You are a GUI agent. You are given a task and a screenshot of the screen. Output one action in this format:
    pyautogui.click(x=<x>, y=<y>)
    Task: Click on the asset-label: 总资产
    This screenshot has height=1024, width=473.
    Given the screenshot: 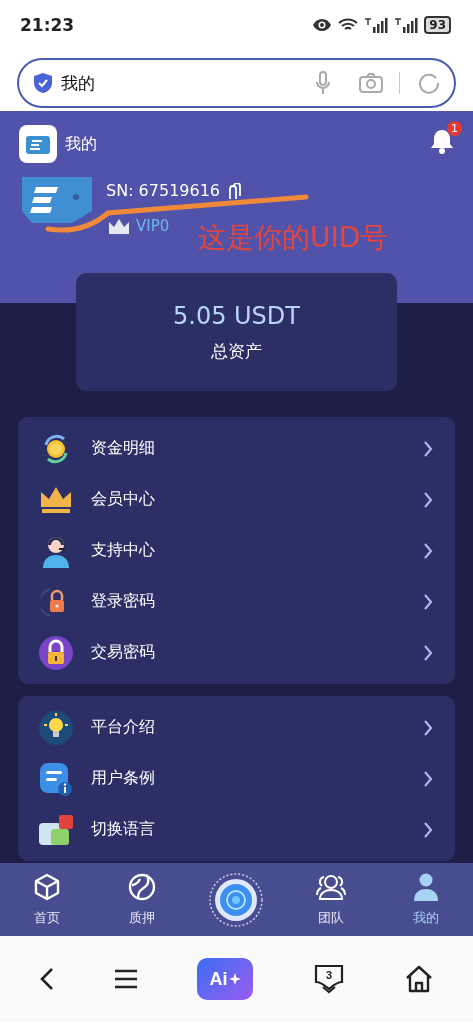 What is the action you would take?
    pyautogui.click(x=236, y=351)
    